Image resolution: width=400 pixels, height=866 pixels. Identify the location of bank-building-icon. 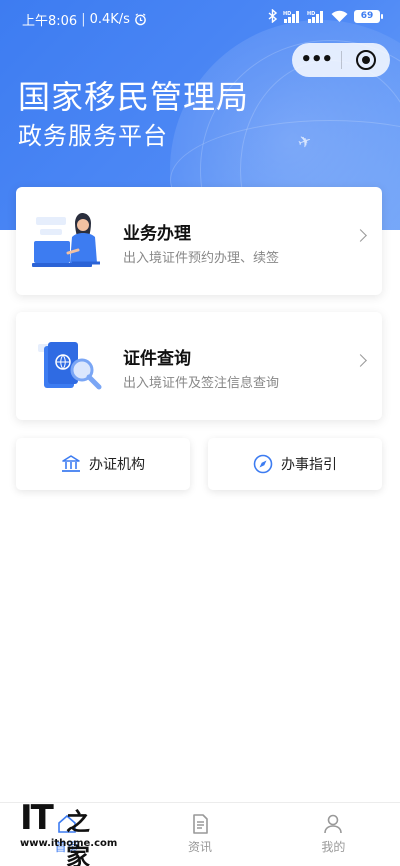
(71, 463).